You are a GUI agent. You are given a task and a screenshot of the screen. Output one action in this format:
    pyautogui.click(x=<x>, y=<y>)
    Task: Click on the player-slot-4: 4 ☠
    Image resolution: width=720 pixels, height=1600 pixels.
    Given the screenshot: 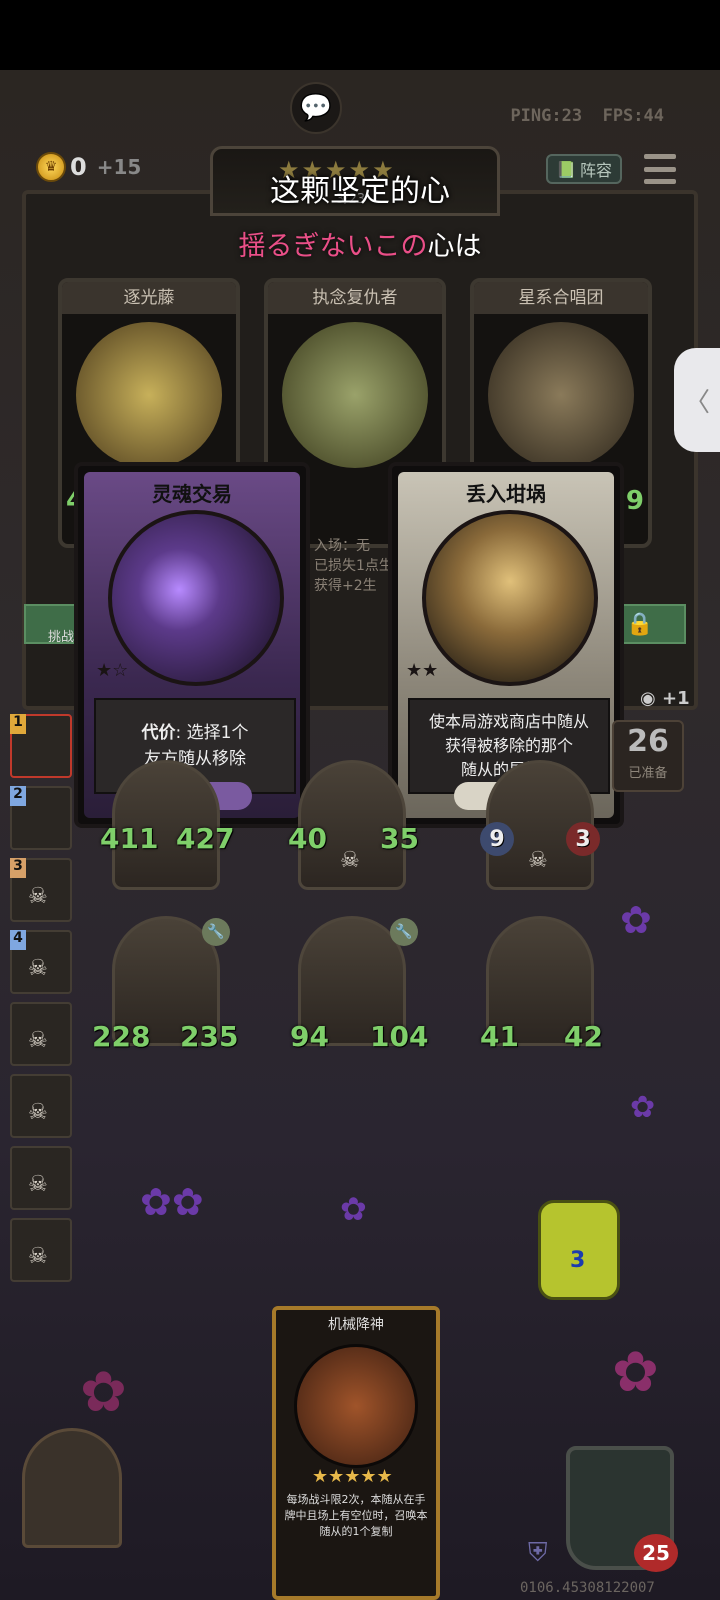 What is the action you would take?
    pyautogui.click(x=41, y=962)
    